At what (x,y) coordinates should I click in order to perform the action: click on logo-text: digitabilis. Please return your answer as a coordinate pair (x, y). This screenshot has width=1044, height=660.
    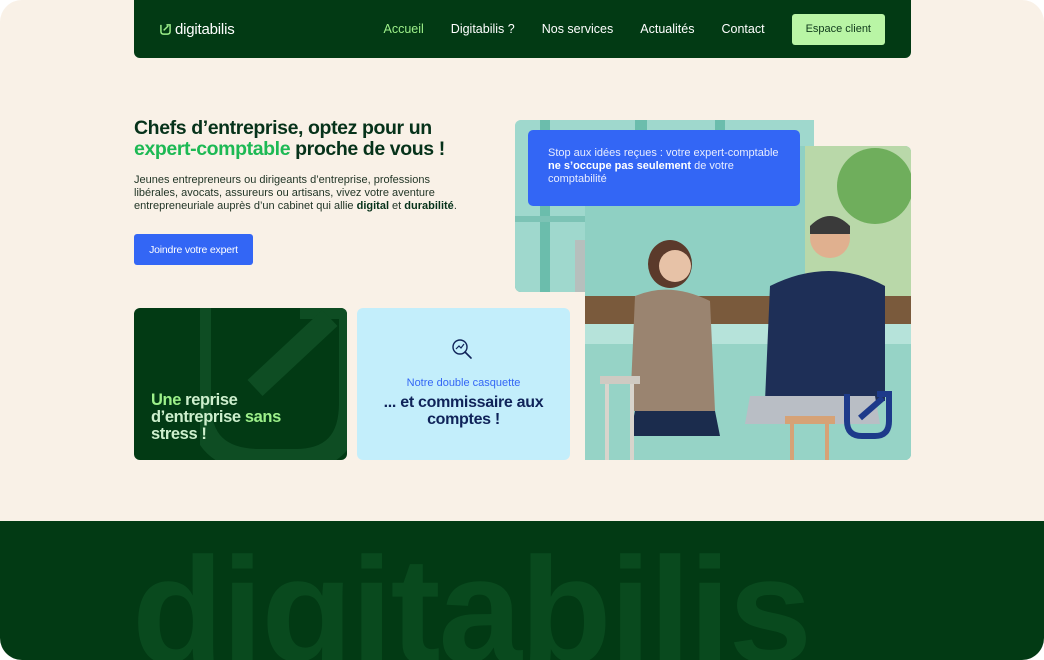
    Looking at the image, I should click on (205, 29).